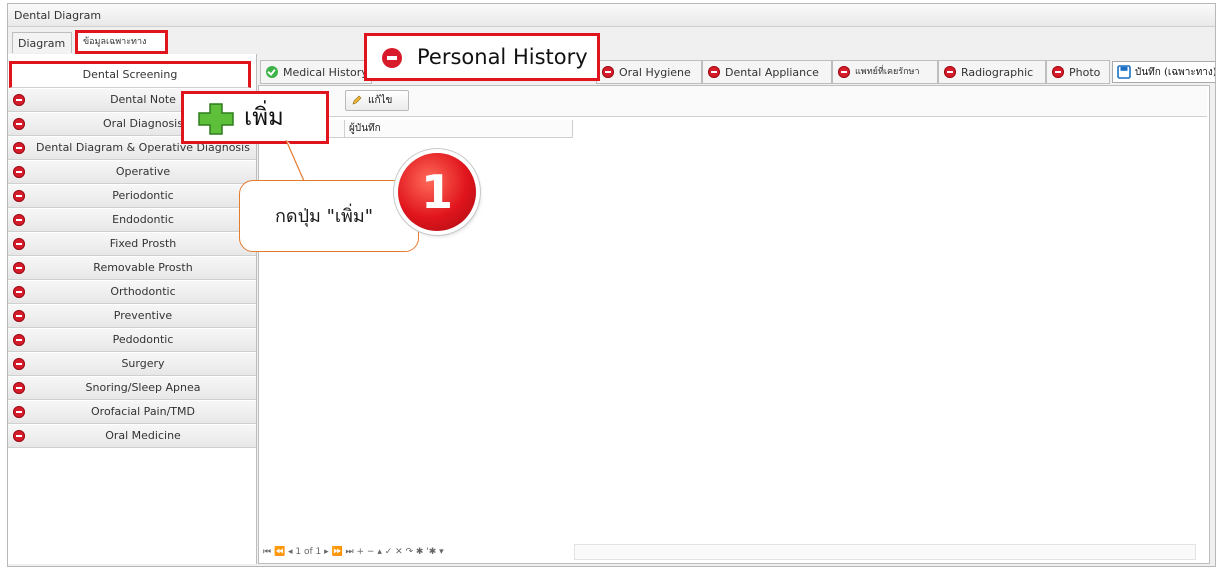 Image resolution: width=1219 pixels, height=568 pixels. I want to click on sidebar-item-label: Orofacial Pain/TMD, so click(143, 411).